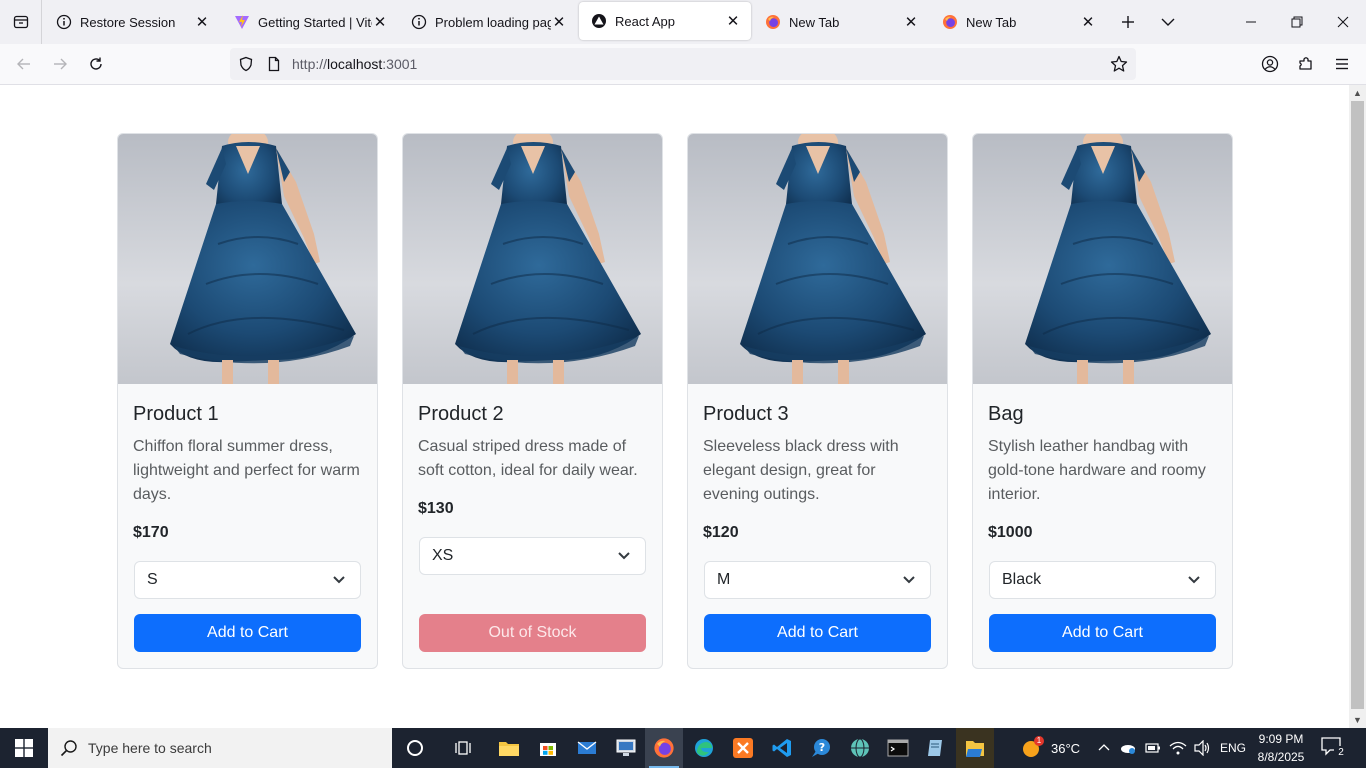 The height and width of the screenshot is (768, 1366). I want to click on help-button: ?, so click(821, 748).